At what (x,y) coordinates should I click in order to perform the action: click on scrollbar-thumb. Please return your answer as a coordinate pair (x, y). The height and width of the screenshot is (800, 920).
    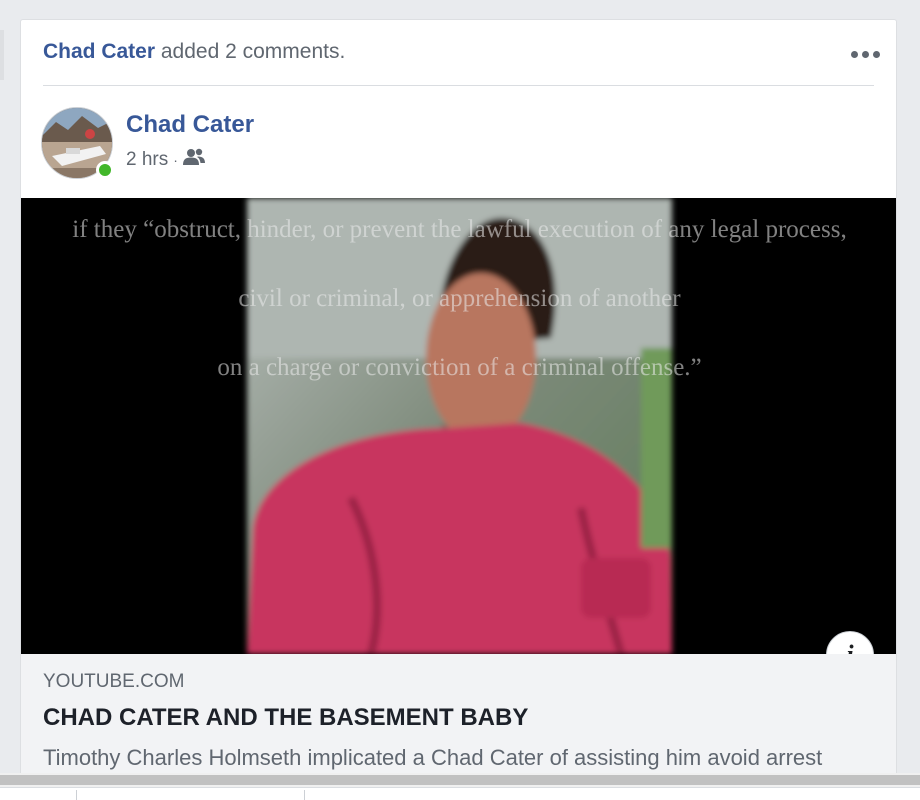
    Looking at the image, I should click on (460, 780).